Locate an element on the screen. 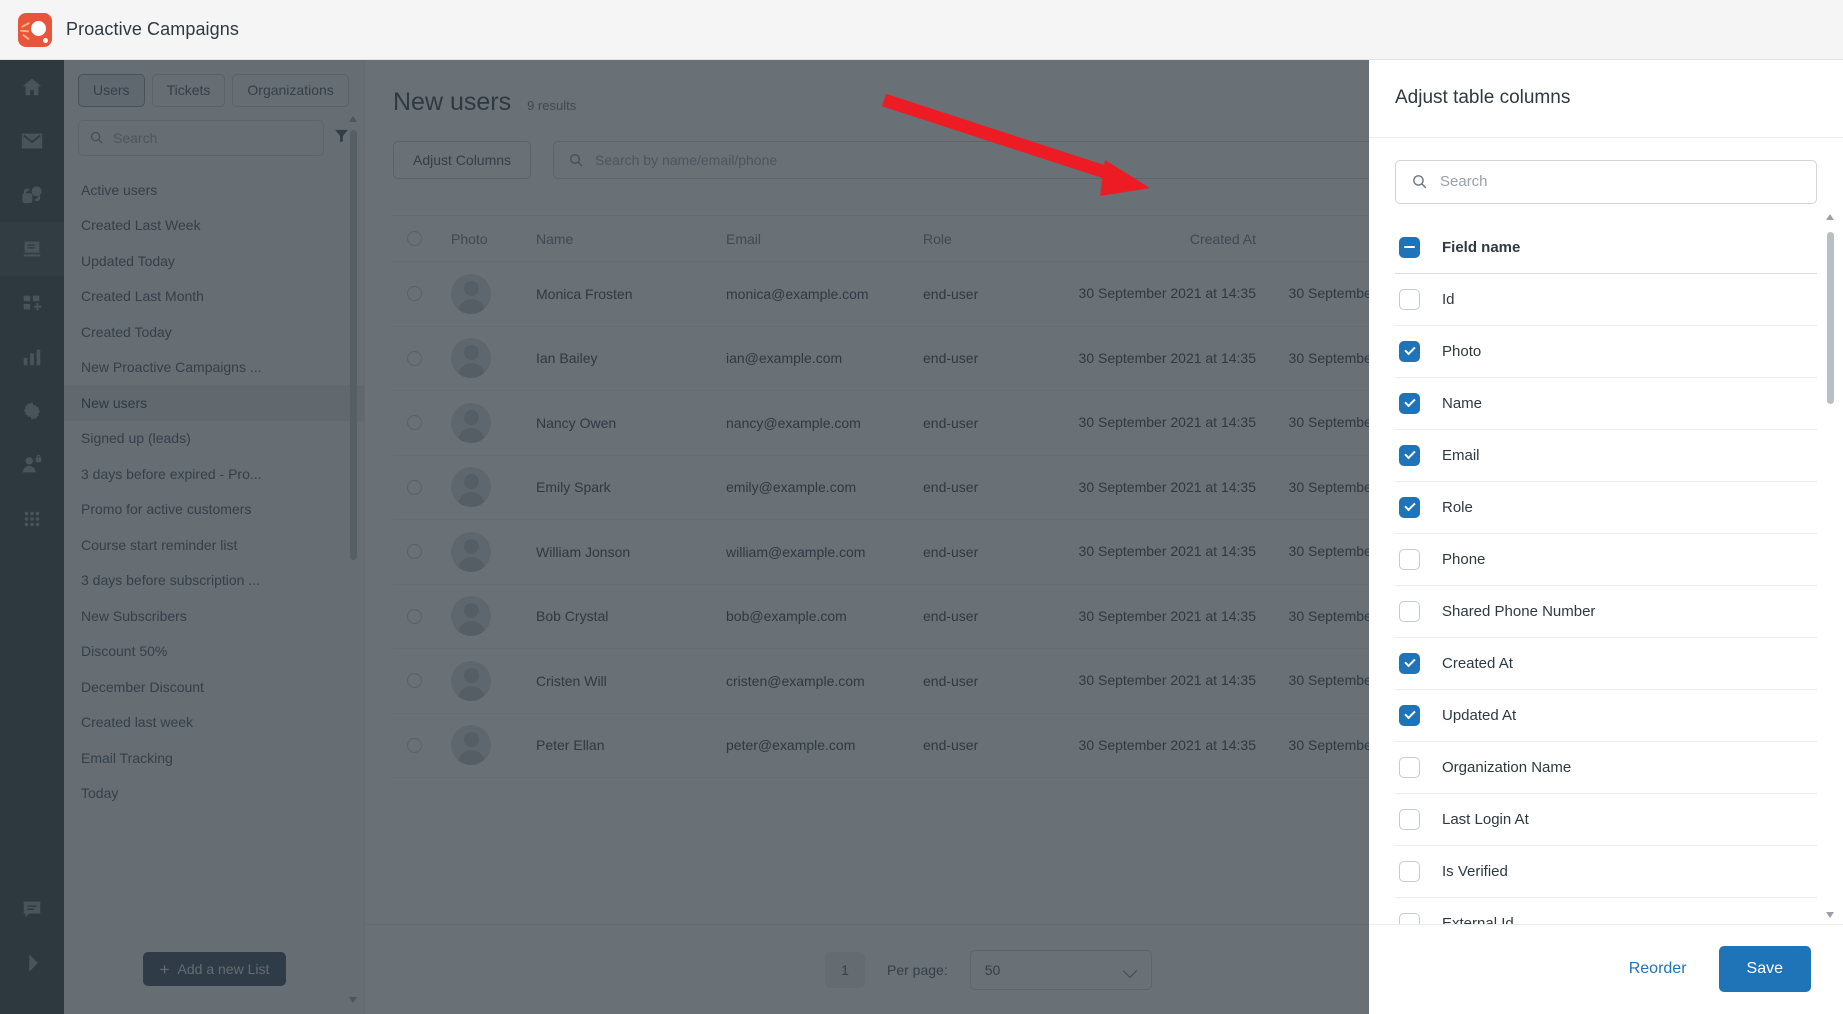 Image resolution: width=1843 pixels, height=1014 pixels. save-button: Save is located at coordinates (1764, 969).